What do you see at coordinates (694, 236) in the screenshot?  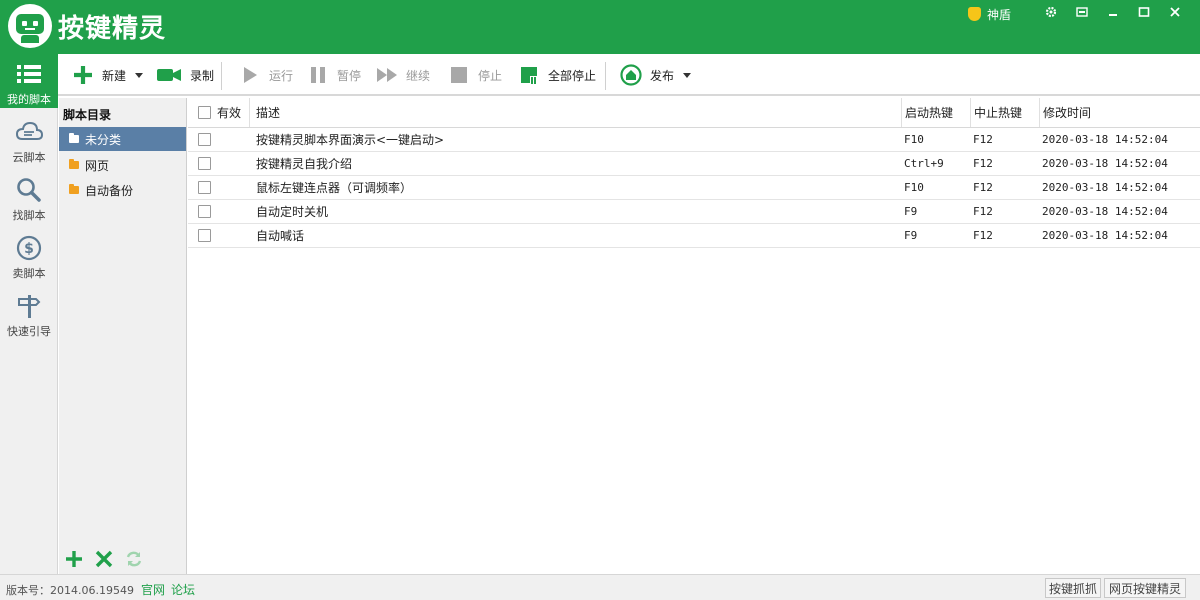 I see `table-row: 自动喊话 F9 F12 2020-03-18 14:52:04` at bounding box center [694, 236].